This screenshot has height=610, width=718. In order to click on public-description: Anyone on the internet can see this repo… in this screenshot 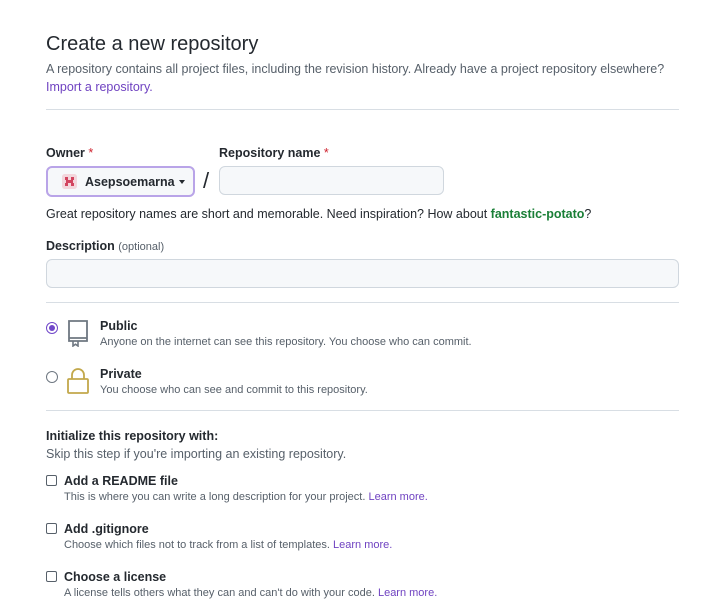, I will do `click(286, 342)`.